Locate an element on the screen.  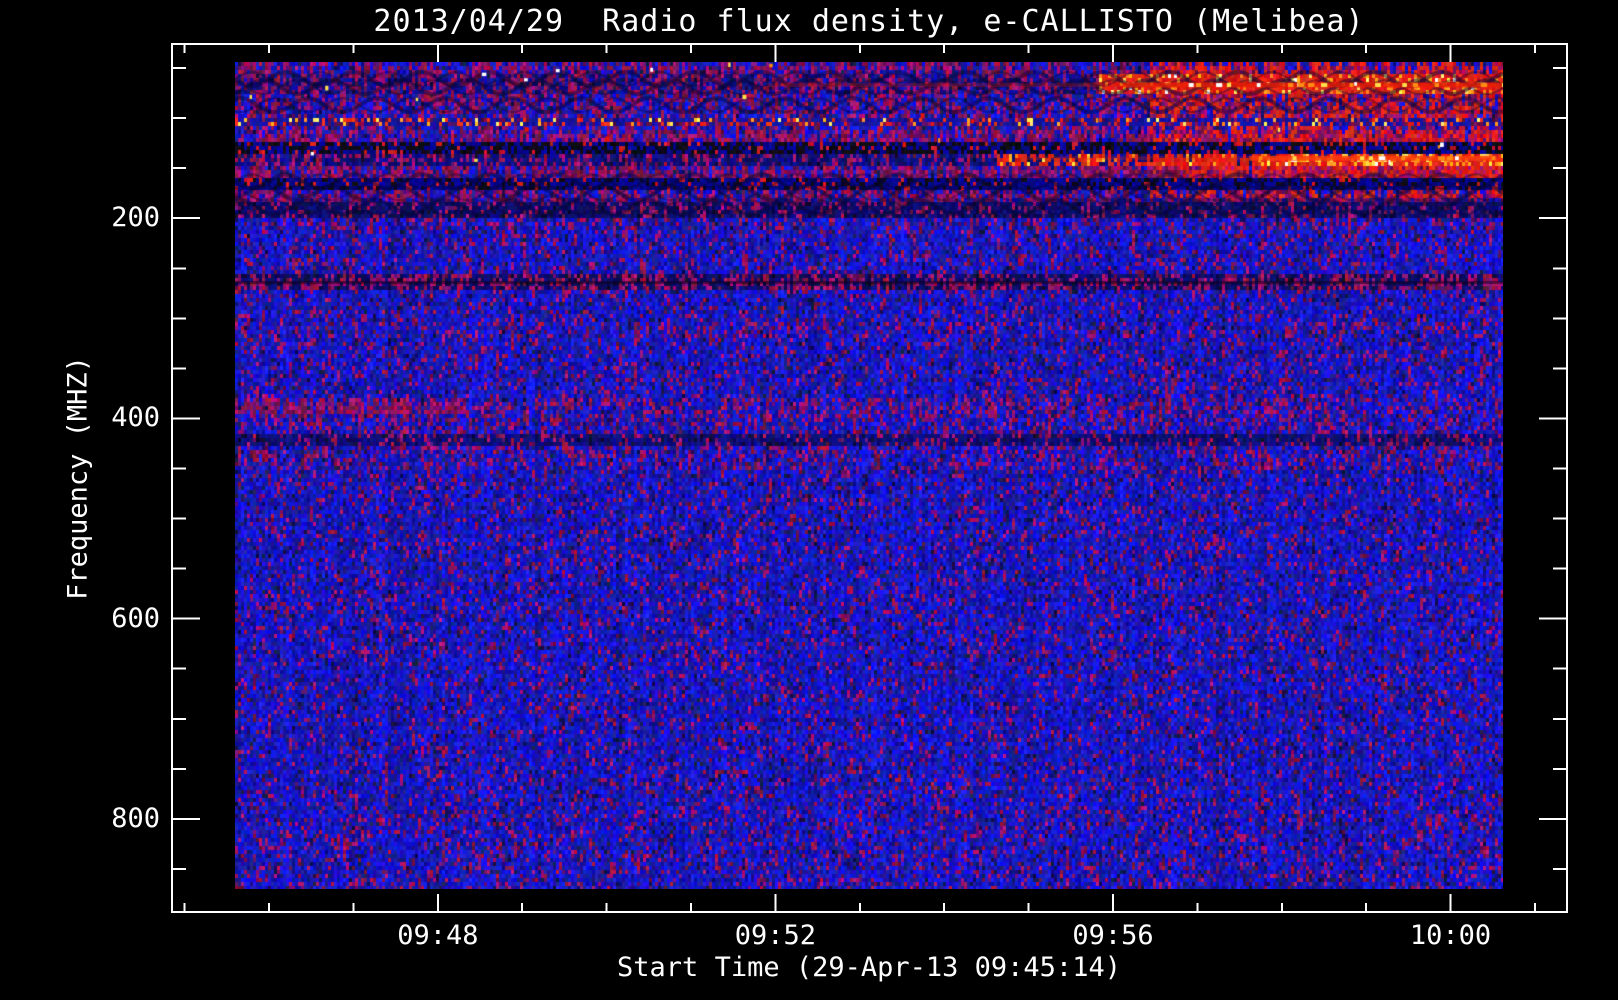
x-axis-title: Start Time (29-Apr-13 09:45:14) is located at coordinates (869, 967).